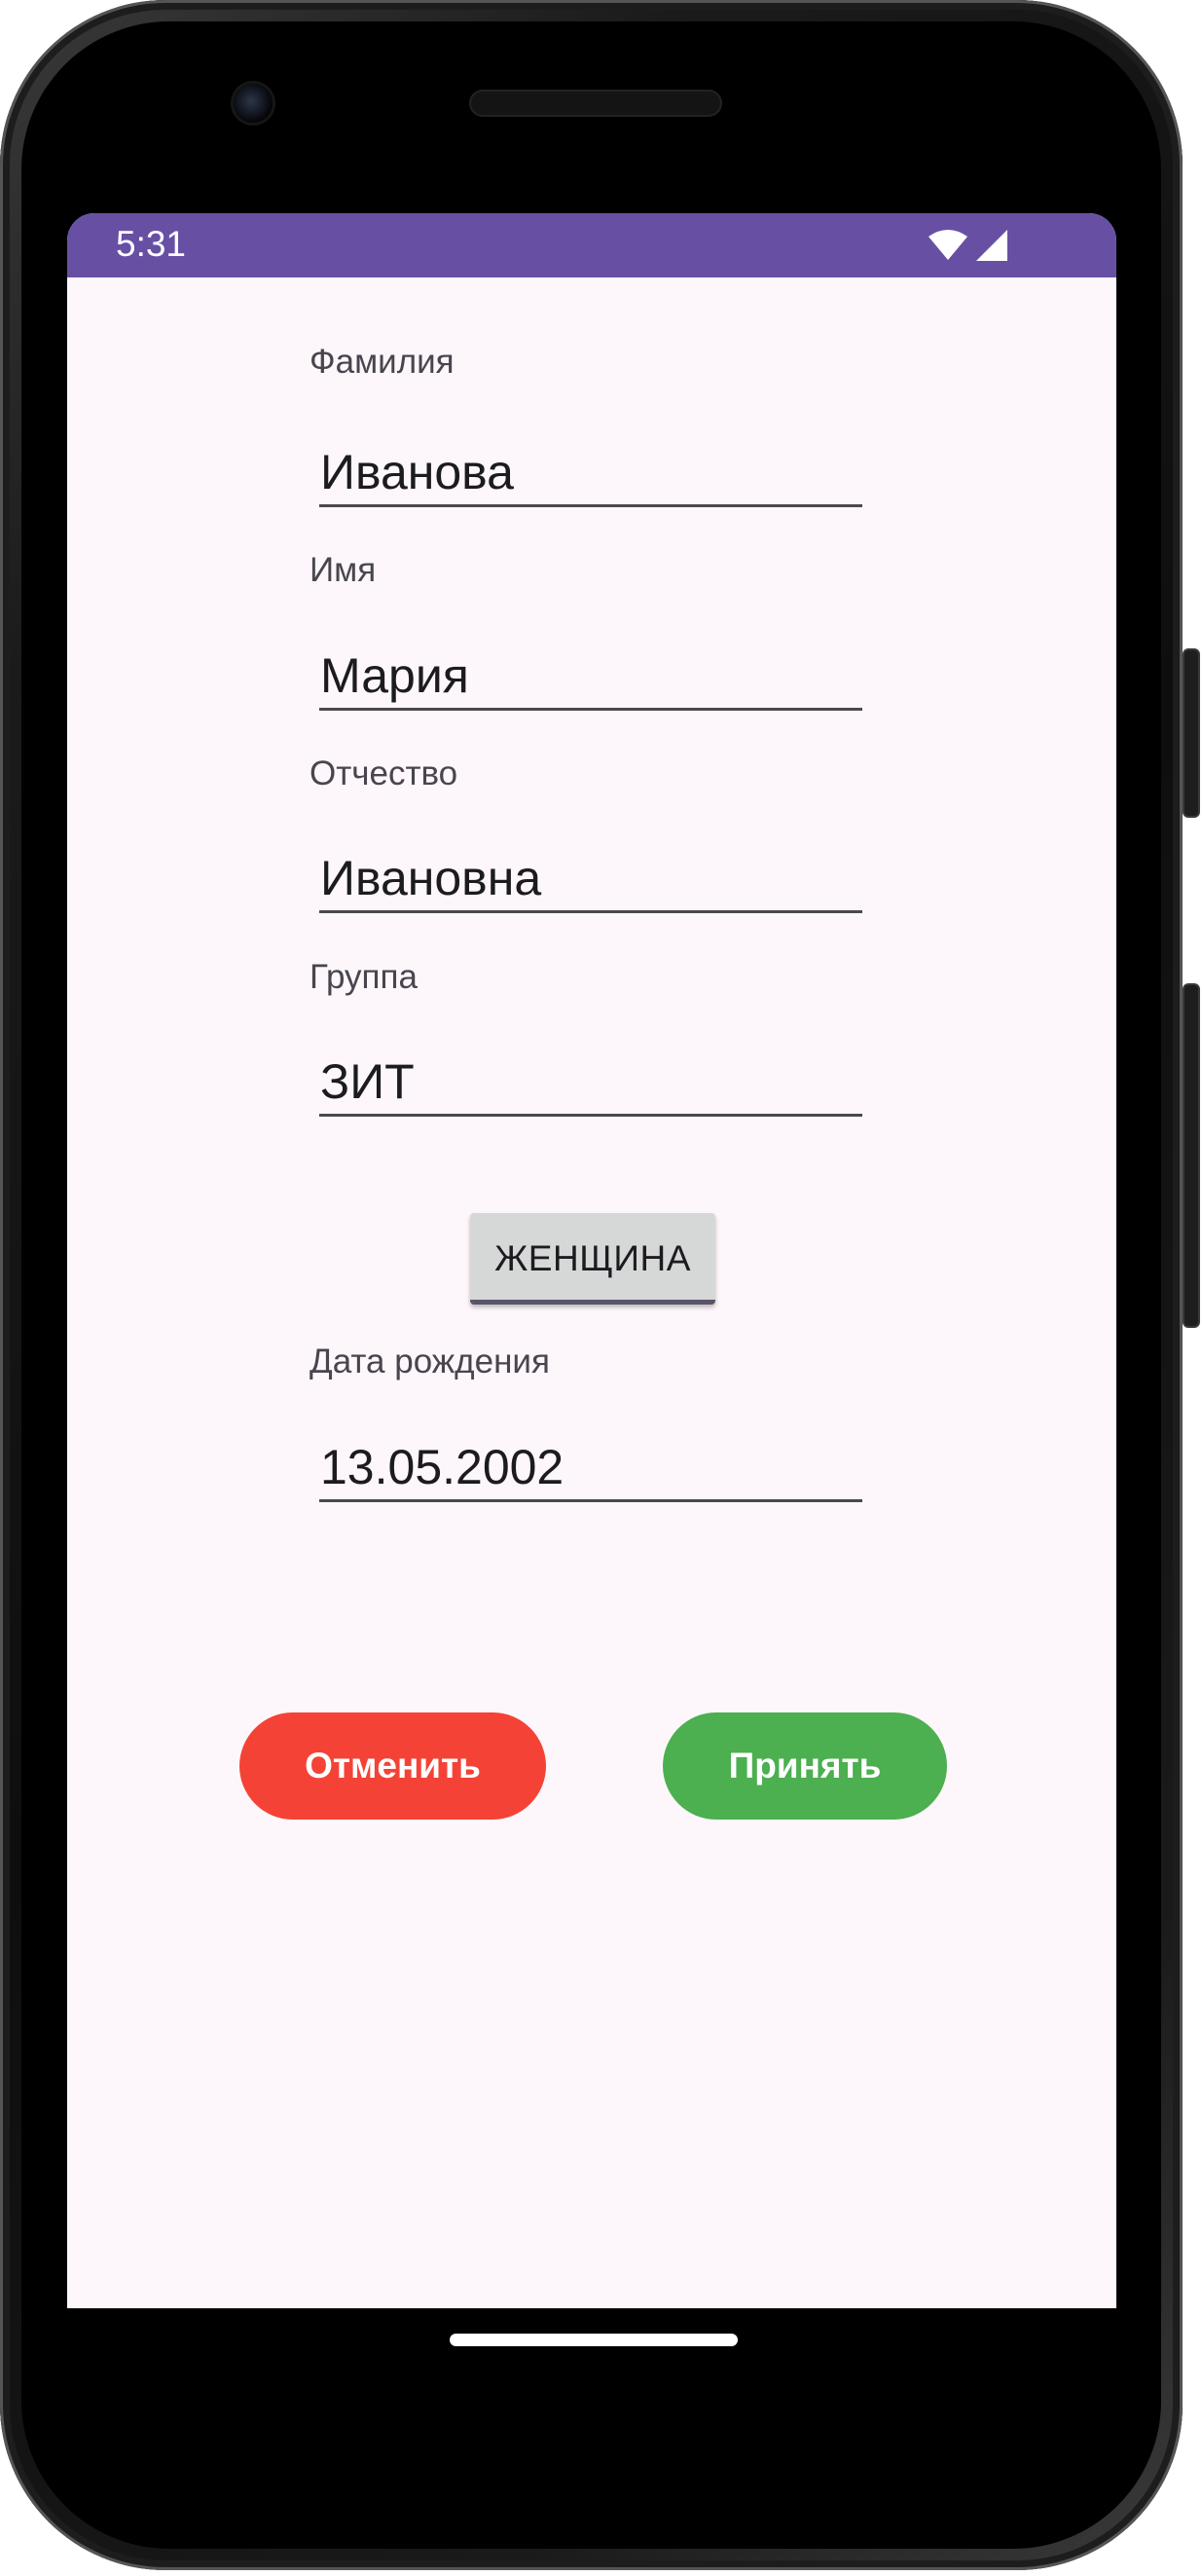 This screenshot has width=1202, height=2576. What do you see at coordinates (442, 1467) in the screenshot?
I see `birth-date-value: 13.05.2002` at bounding box center [442, 1467].